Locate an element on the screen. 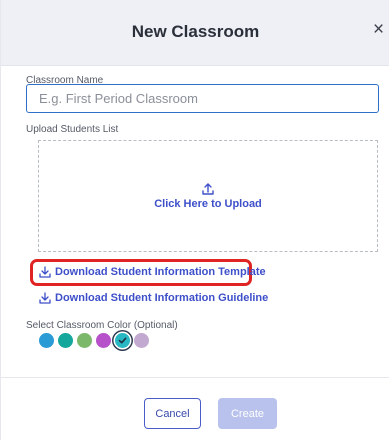 The image size is (389, 440). cancel-button: Cancel is located at coordinates (172, 413).